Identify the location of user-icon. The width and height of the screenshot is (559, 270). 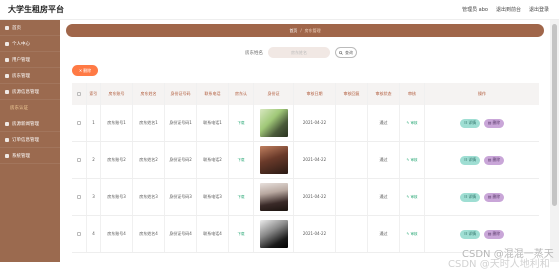
(7, 43).